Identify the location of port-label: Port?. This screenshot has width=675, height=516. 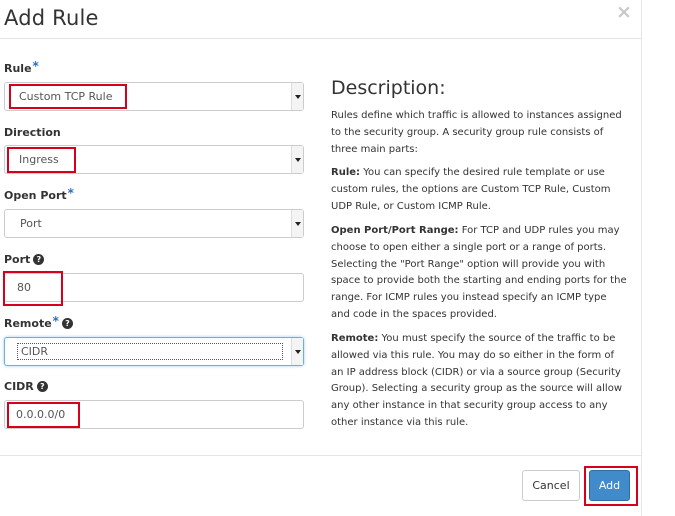
(24, 260).